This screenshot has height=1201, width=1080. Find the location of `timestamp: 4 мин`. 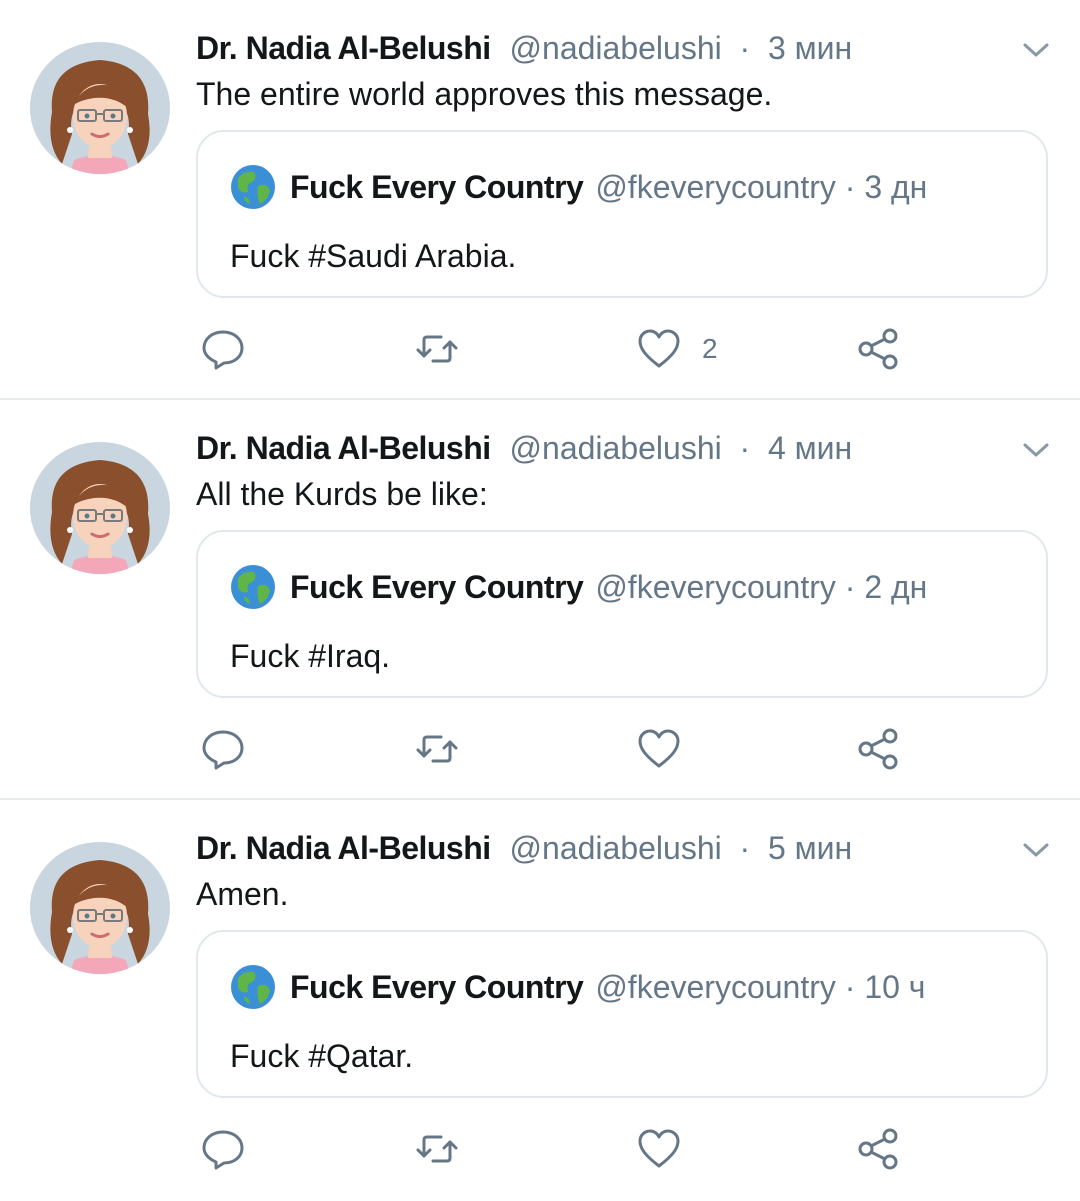

timestamp: 4 мин is located at coordinates (810, 448).